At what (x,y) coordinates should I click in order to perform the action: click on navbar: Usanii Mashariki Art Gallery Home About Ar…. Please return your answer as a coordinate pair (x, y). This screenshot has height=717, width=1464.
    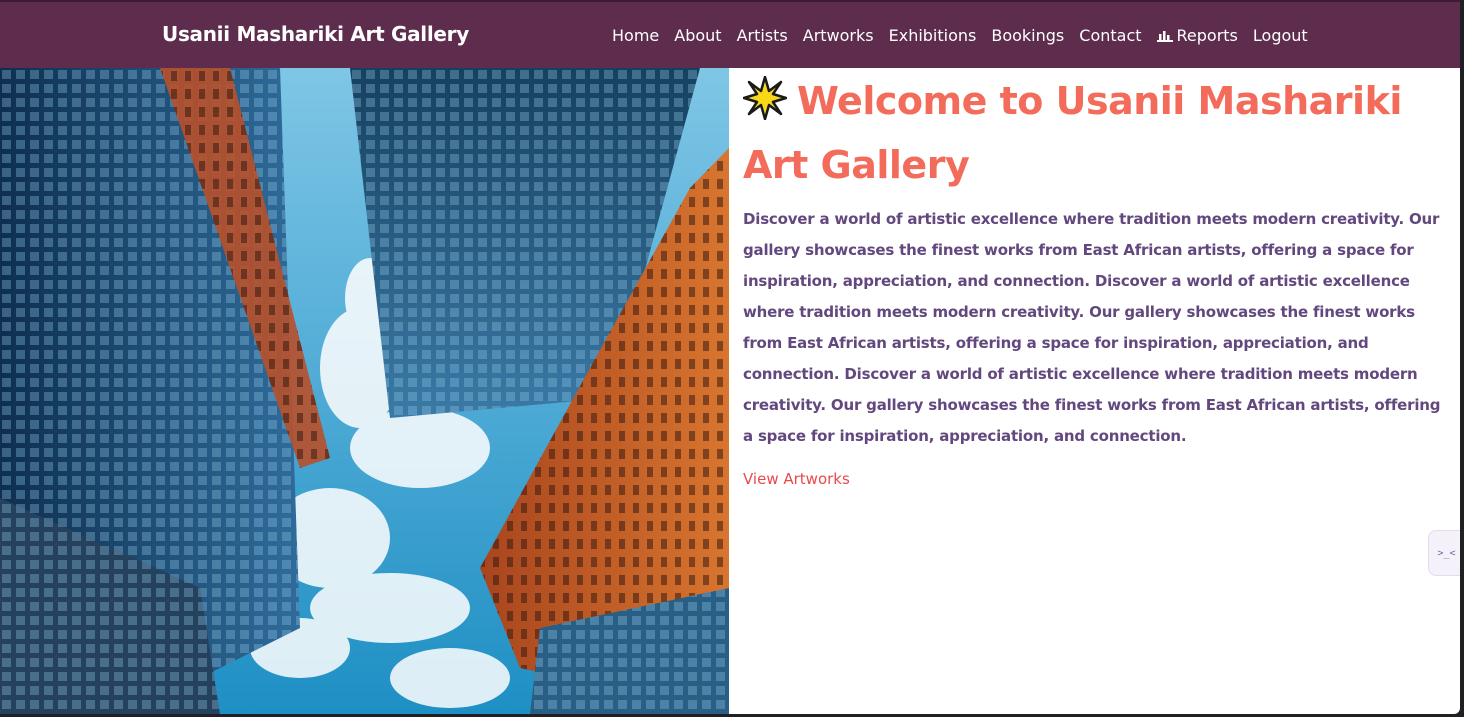
    Looking at the image, I should click on (730, 34).